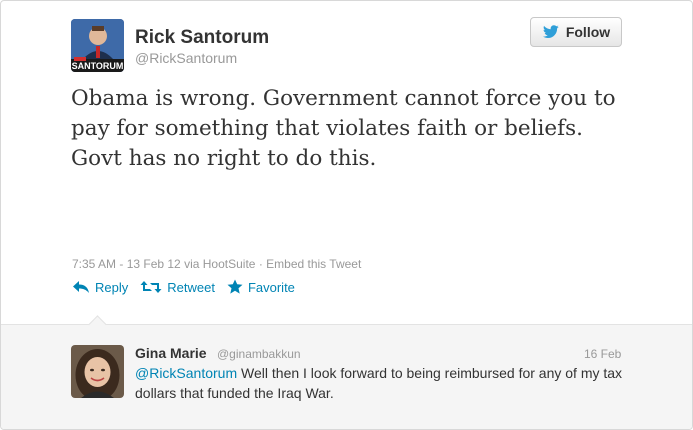 This screenshot has width=693, height=430. Describe the element at coordinates (151, 287) in the screenshot. I see `retweet-icon` at that location.